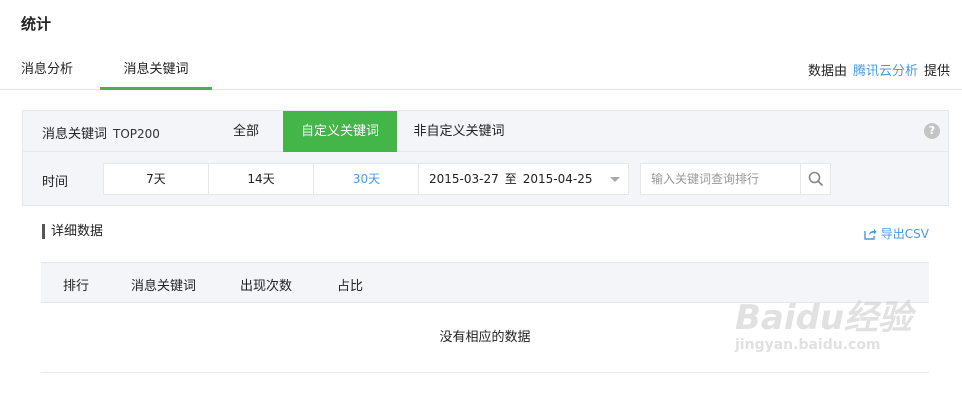 The image size is (962, 400). I want to click on range-14-days: 14天, so click(261, 179).